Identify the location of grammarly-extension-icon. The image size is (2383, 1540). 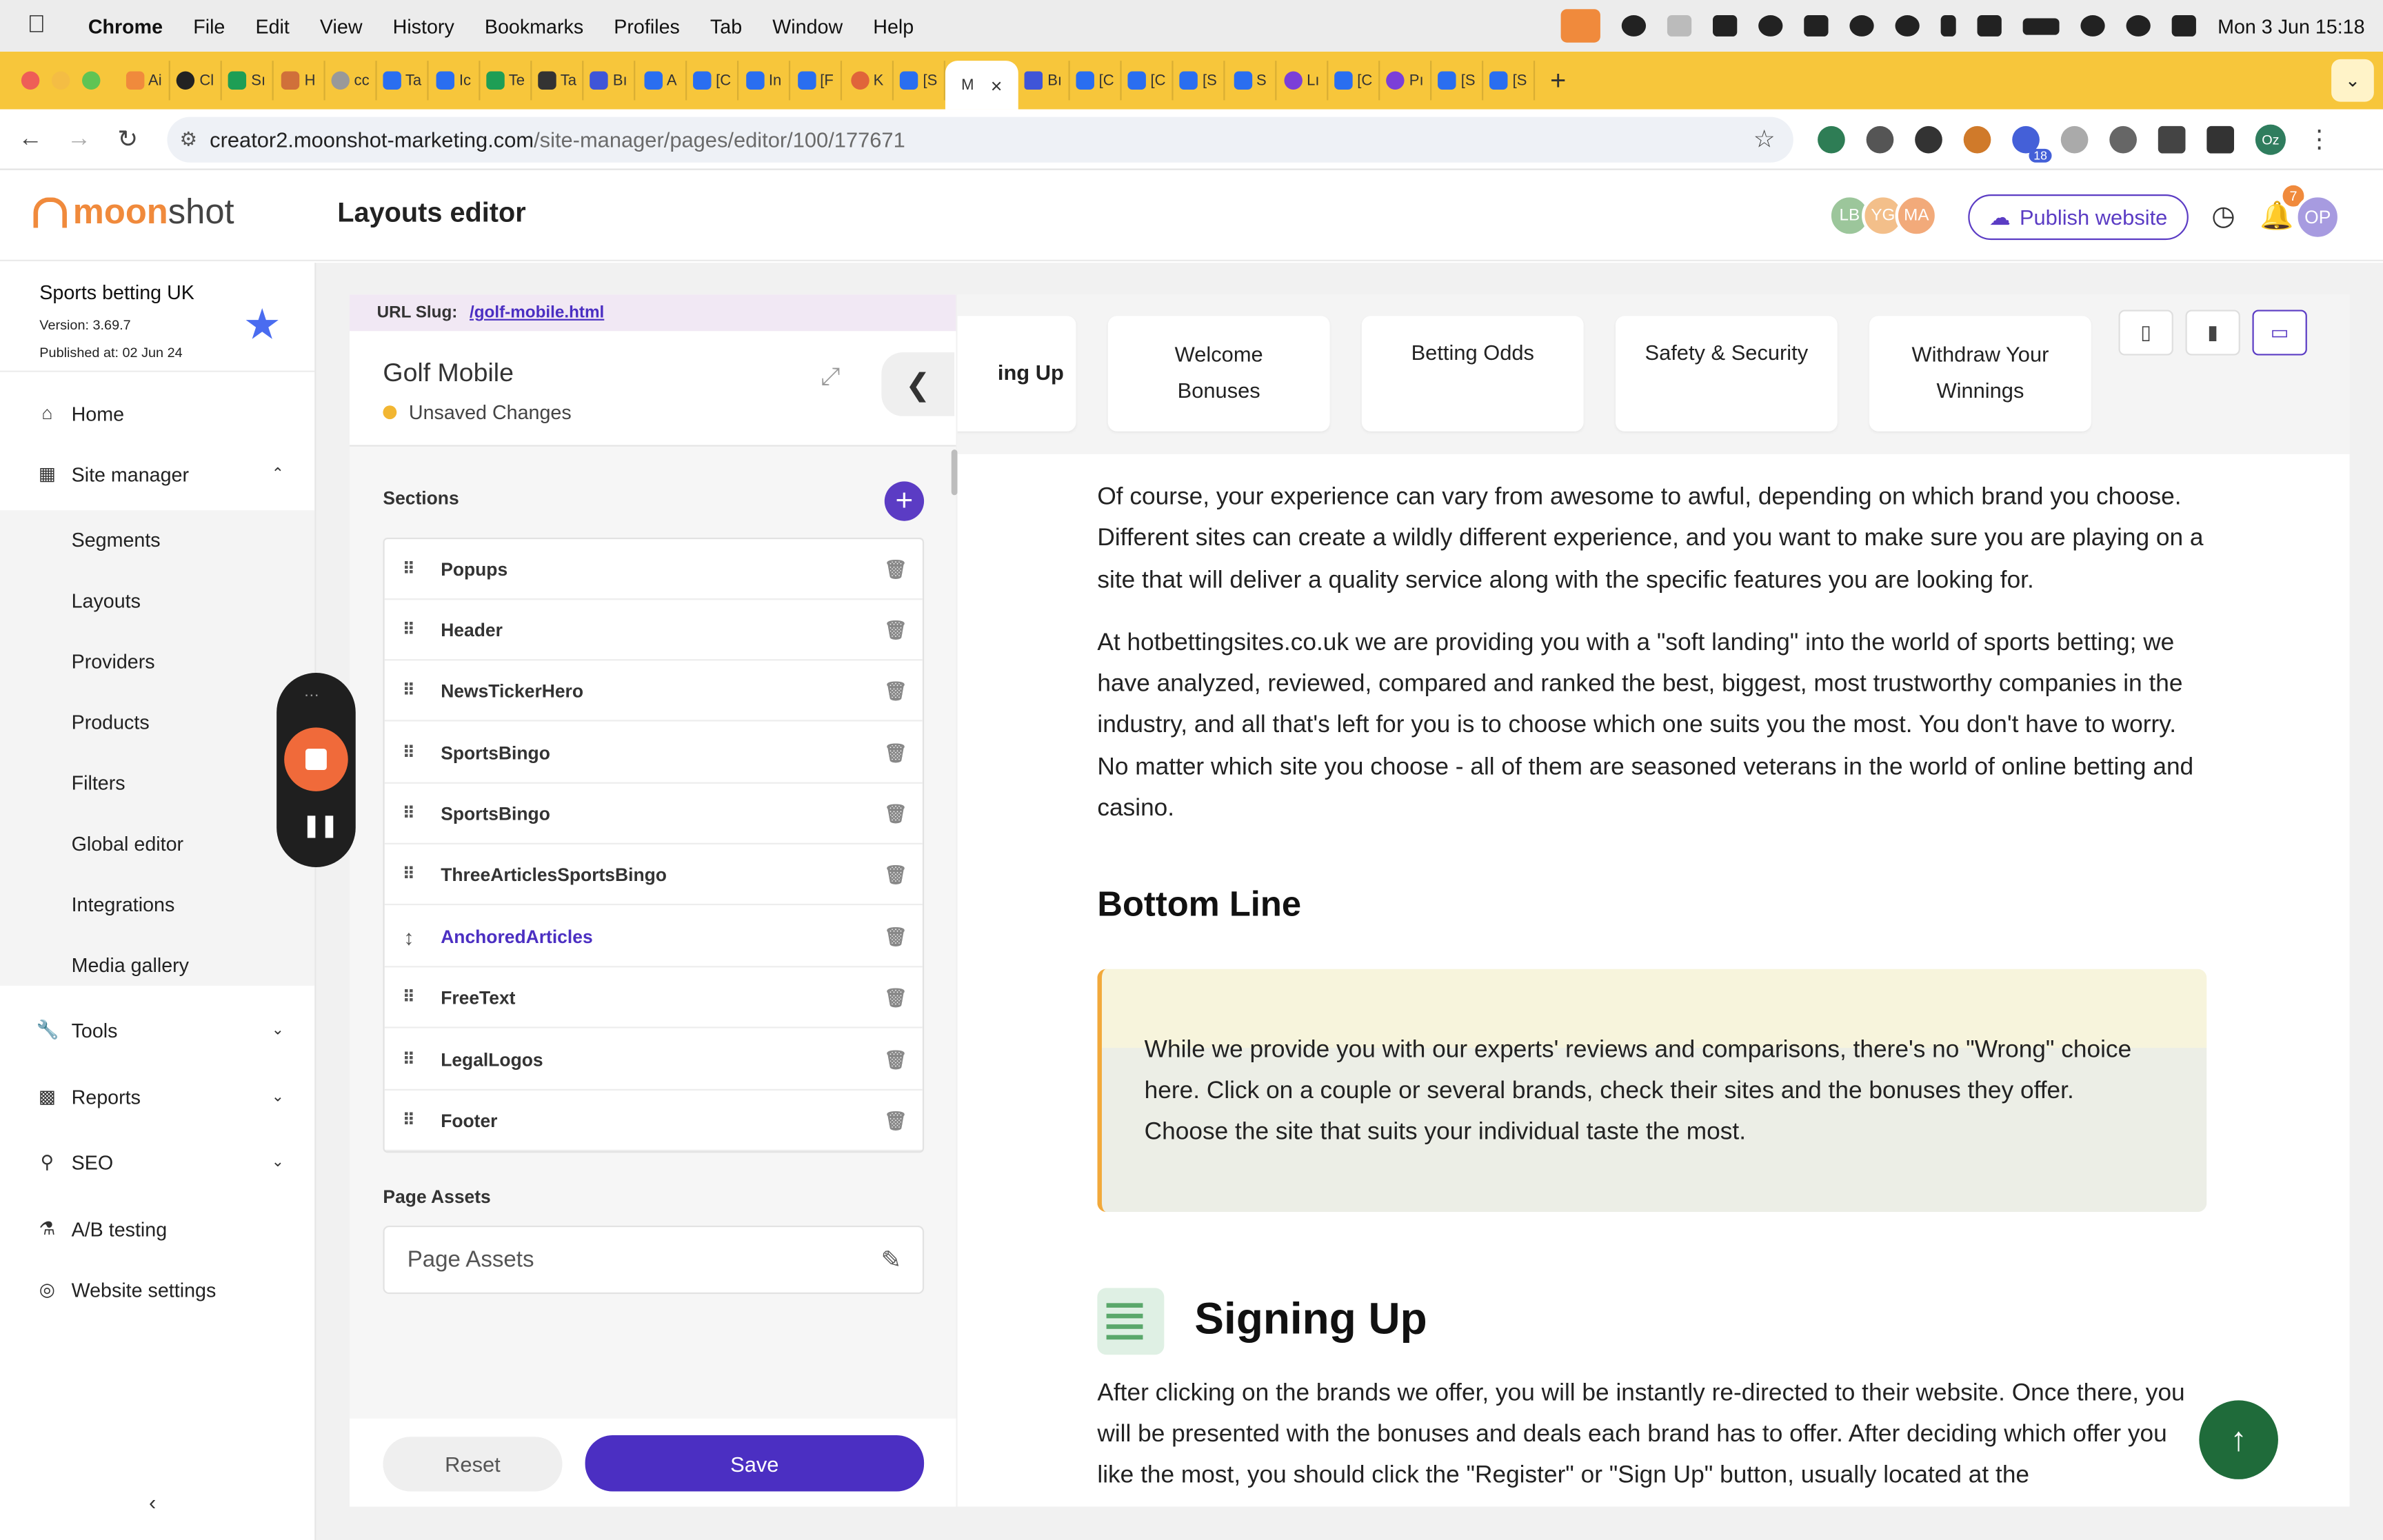
(1831, 140).